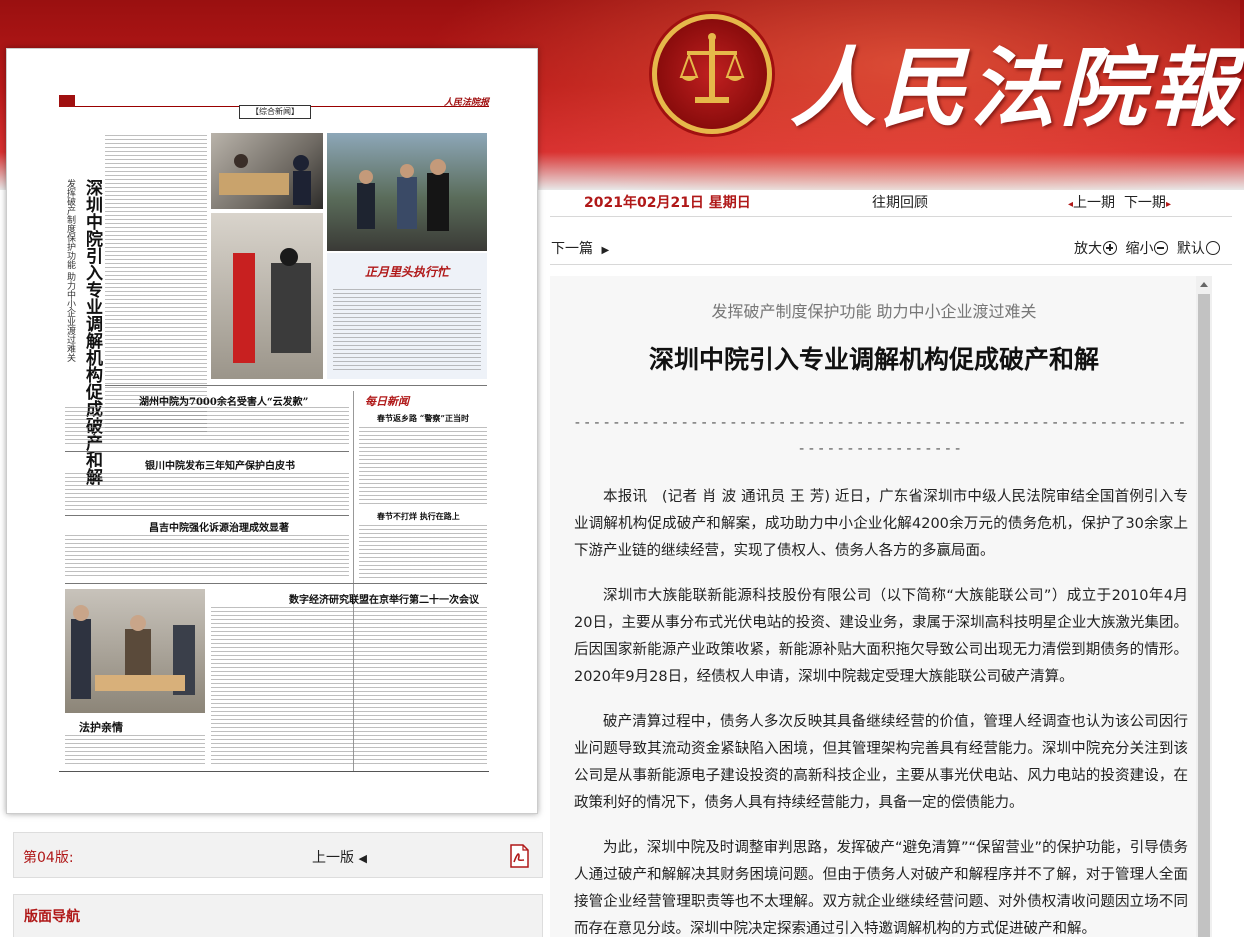 The image size is (1244, 937). What do you see at coordinates (1119, 202) in the screenshot?
I see `issue-navigation: ◂上一期 下一期▸` at bounding box center [1119, 202].